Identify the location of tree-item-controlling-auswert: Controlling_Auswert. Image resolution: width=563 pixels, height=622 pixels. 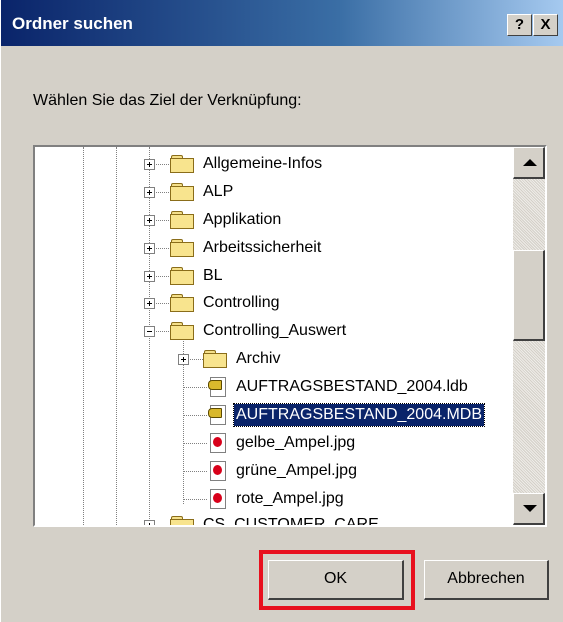
(274, 331).